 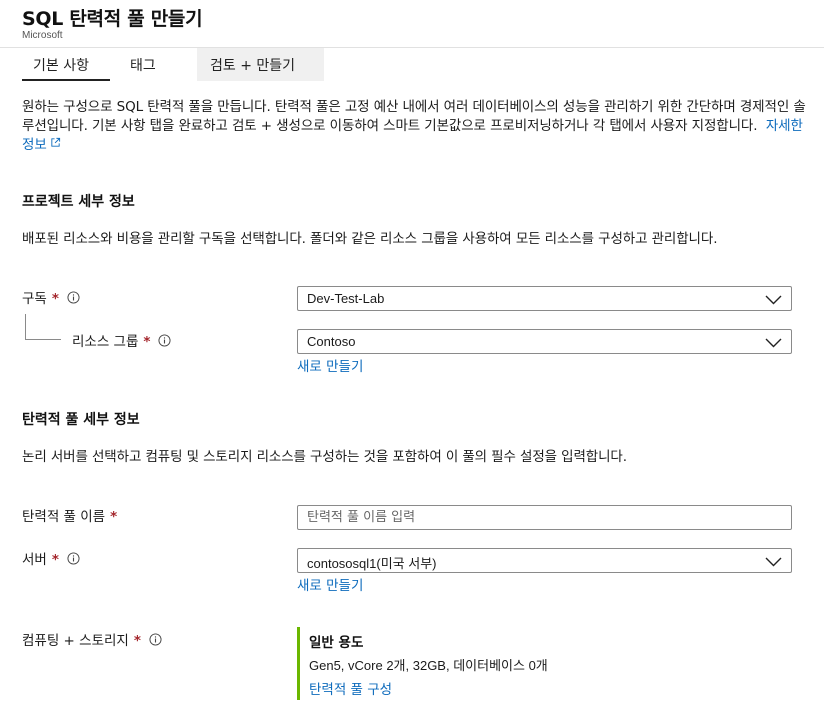 I want to click on subscription-label: 구독 *, so click(x=51, y=297).